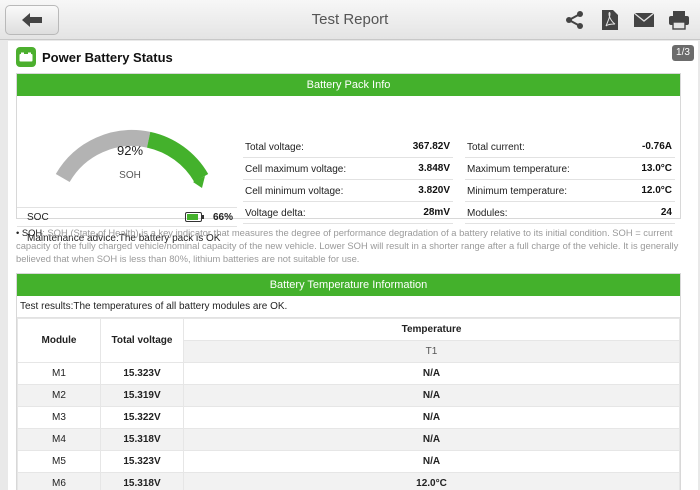 The height and width of the screenshot is (490, 700). Describe the element at coordinates (59, 481) in the screenshot. I see `cell-module: M6` at that location.